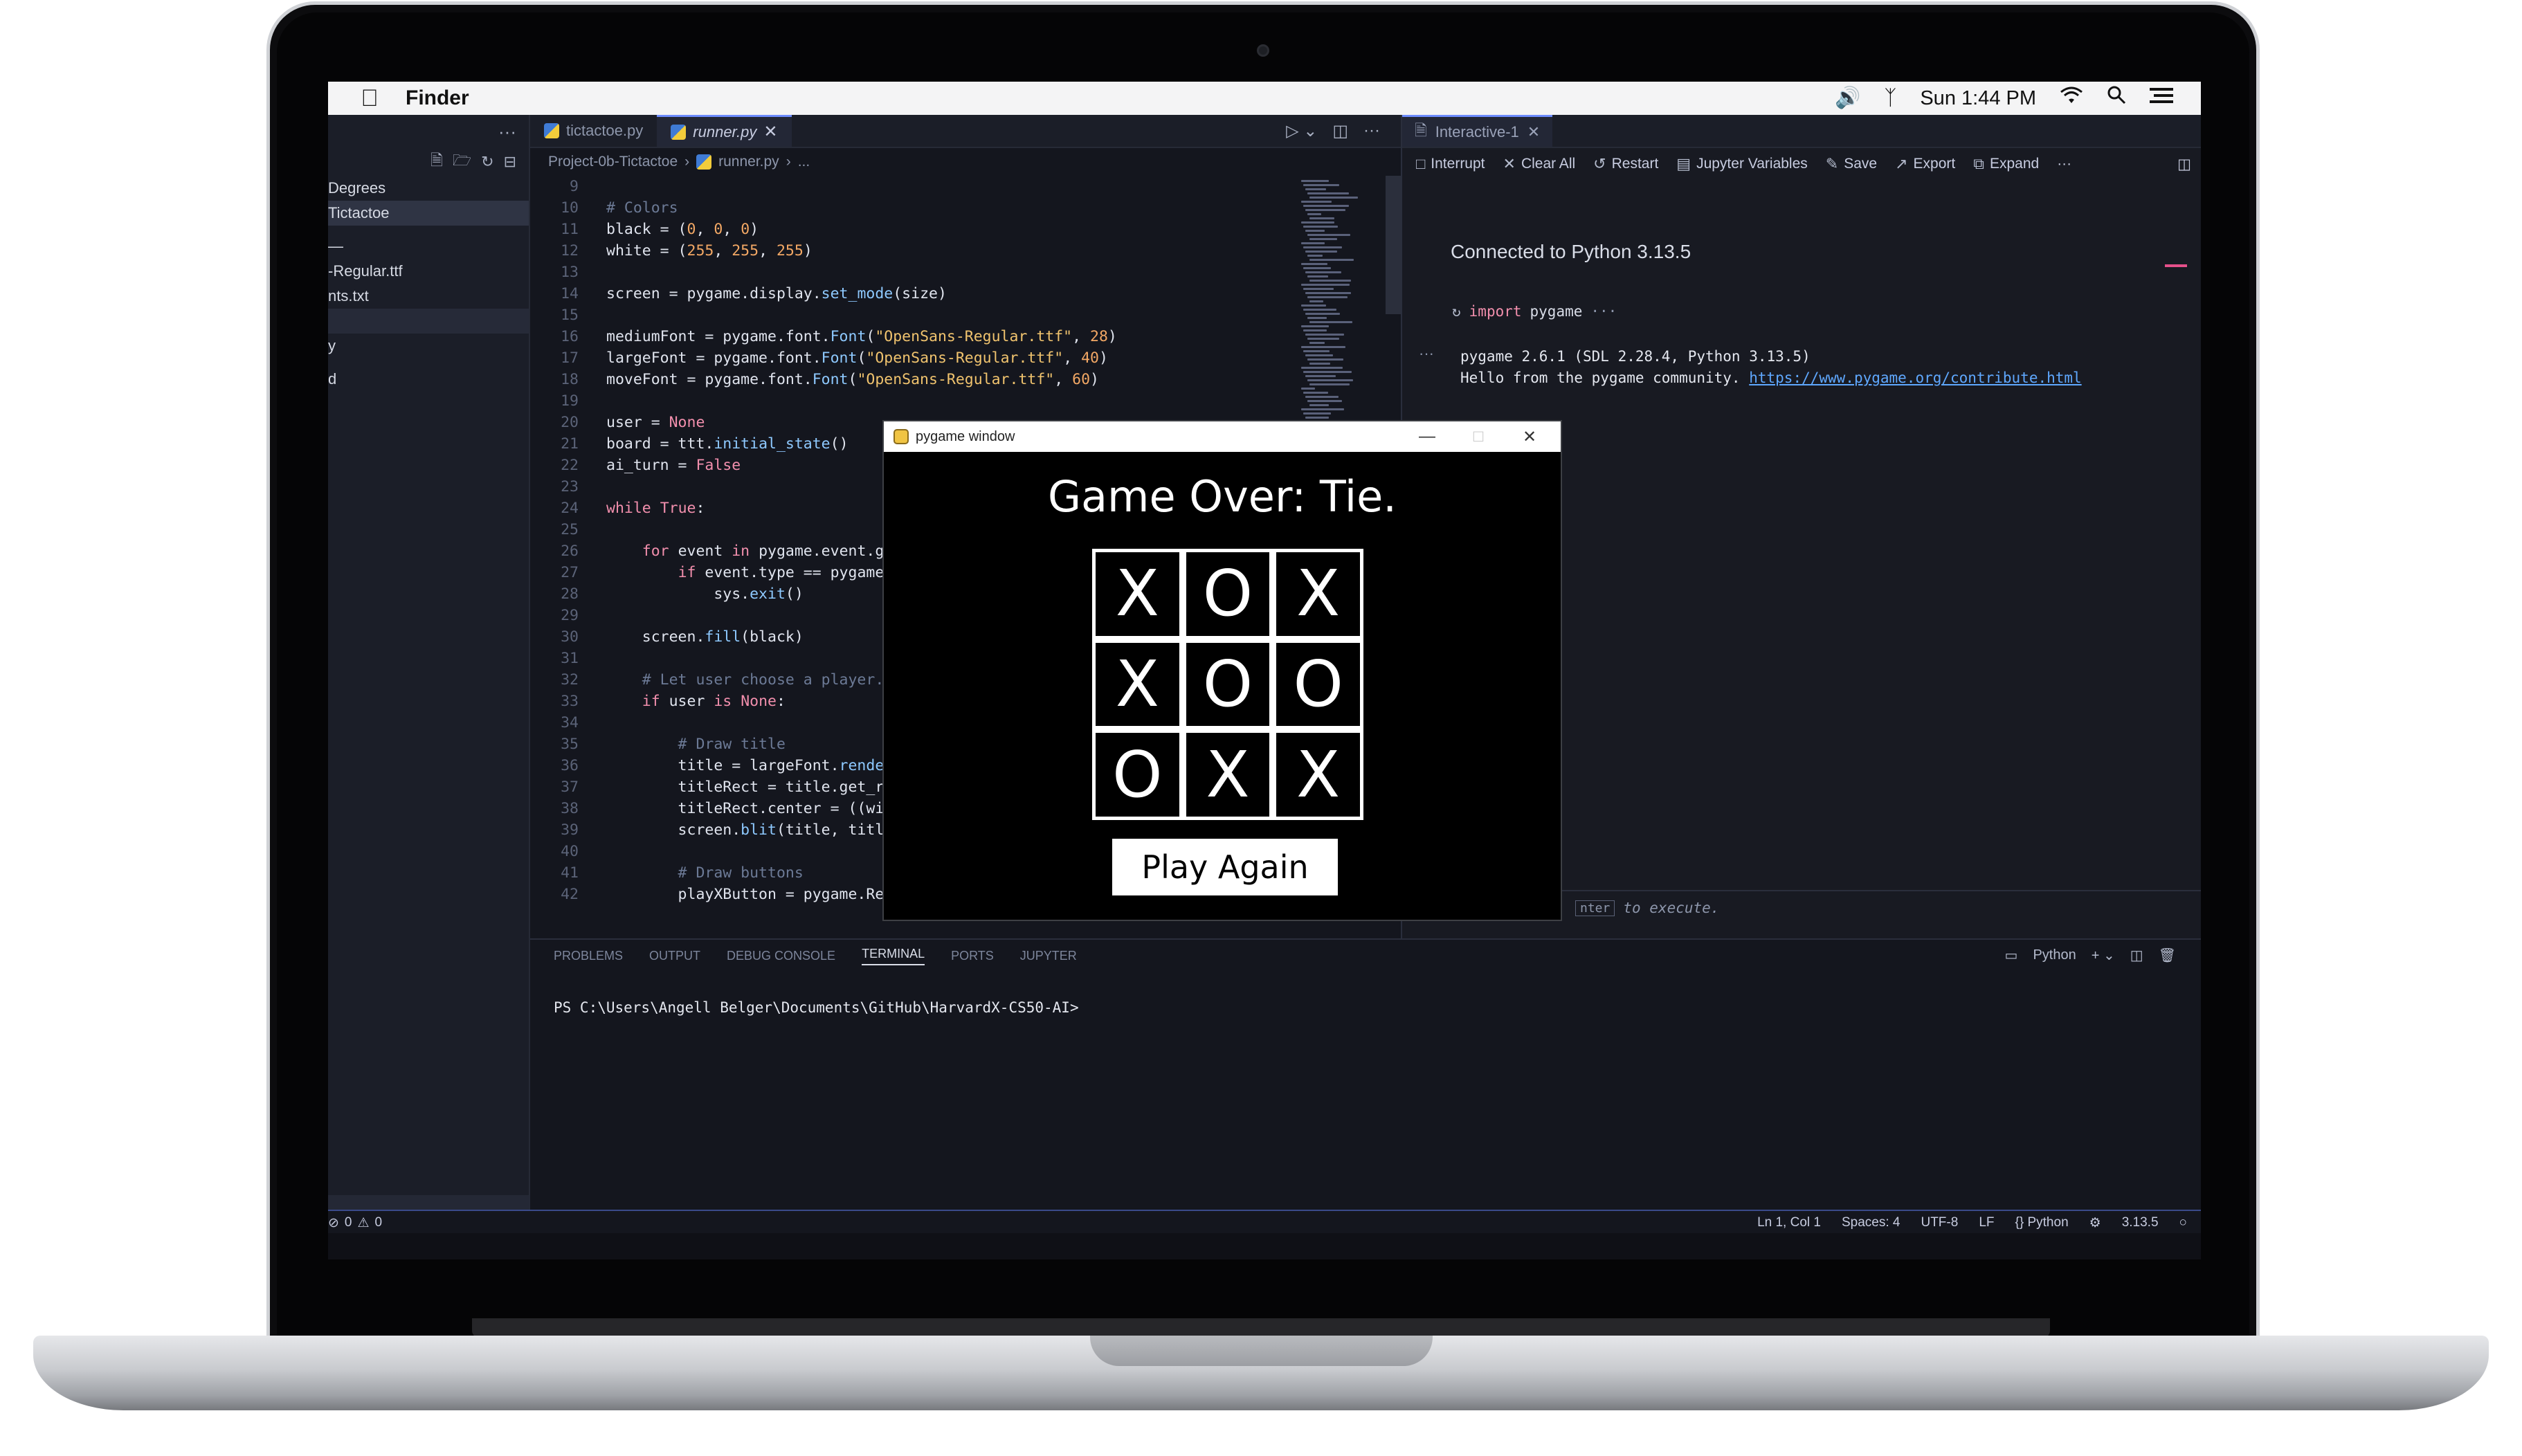 This screenshot has height=1456, width=2522. What do you see at coordinates (674, 956) in the screenshot?
I see `tab-output: OUTPUT` at bounding box center [674, 956].